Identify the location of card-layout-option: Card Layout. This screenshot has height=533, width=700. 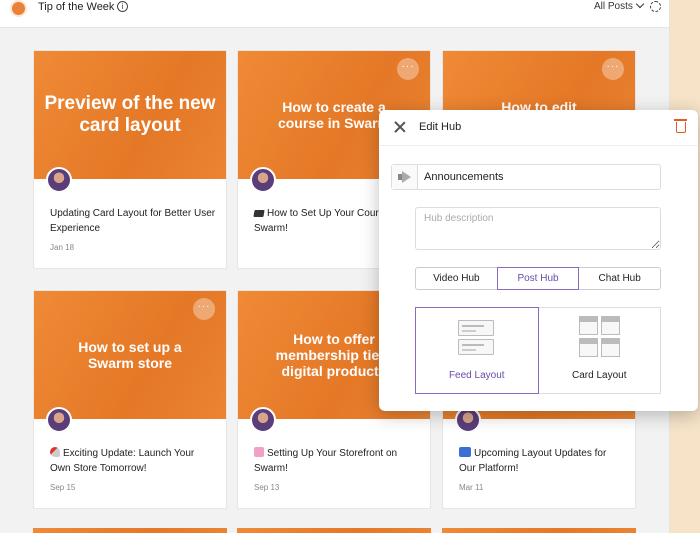
(599, 350).